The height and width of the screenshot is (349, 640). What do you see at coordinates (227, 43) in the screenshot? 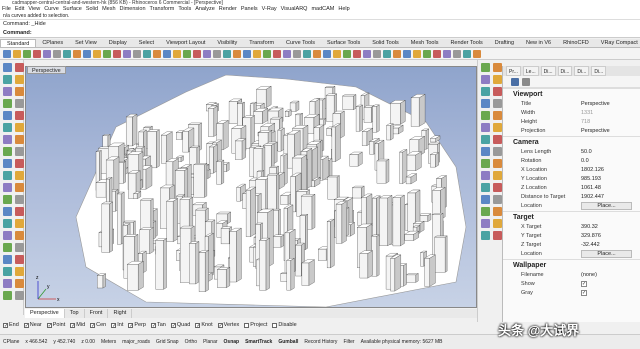
I see `toolbar-tab-visibility: Visibility` at bounding box center [227, 43].